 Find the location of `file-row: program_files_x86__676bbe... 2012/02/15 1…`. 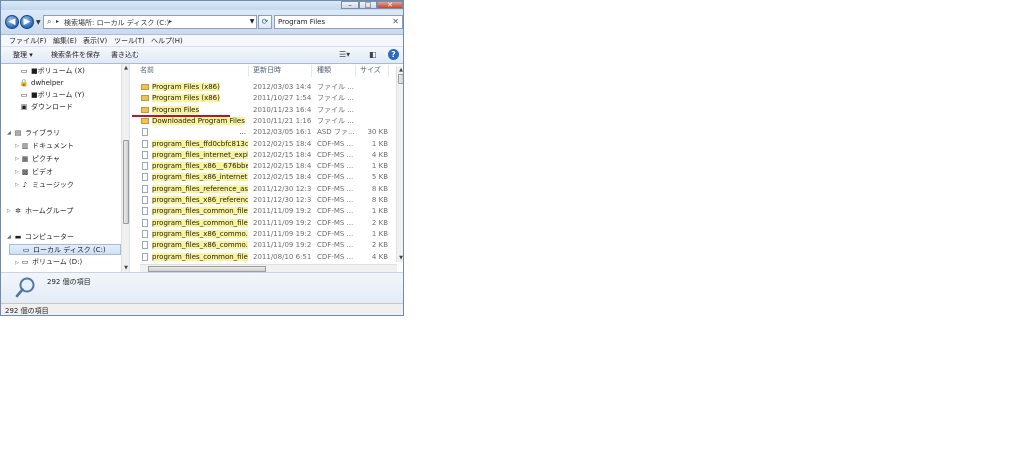

file-row: program_files_x86__676bbe... 2012/02/15 1… is located at coordinates (262, 166).